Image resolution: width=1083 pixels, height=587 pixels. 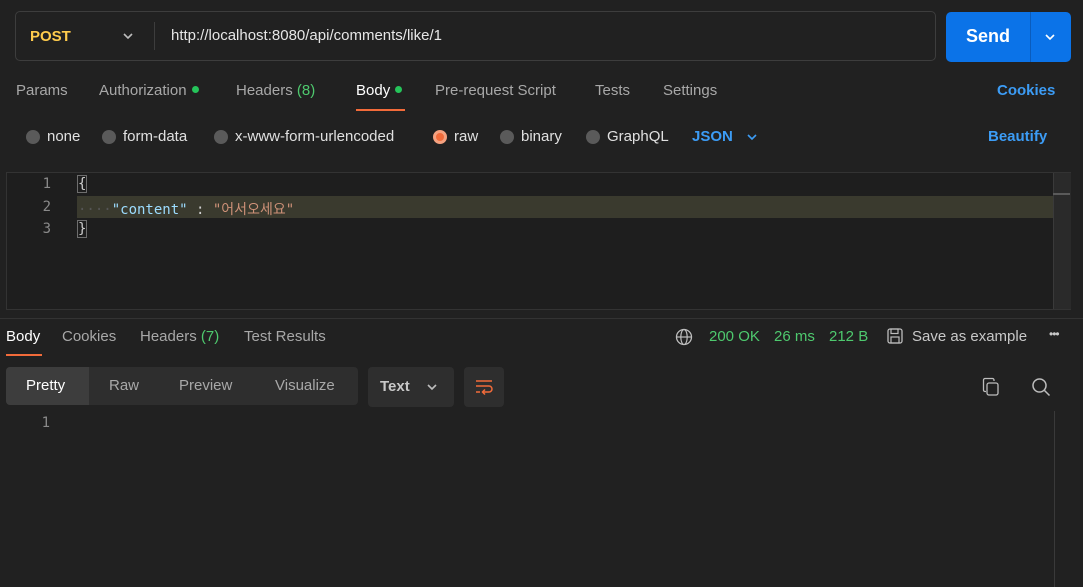 What do you see at coordinates (1017, 136) in the screenshot?
I see `beautify-link: Beautify` at bounding box center [1017, 136].